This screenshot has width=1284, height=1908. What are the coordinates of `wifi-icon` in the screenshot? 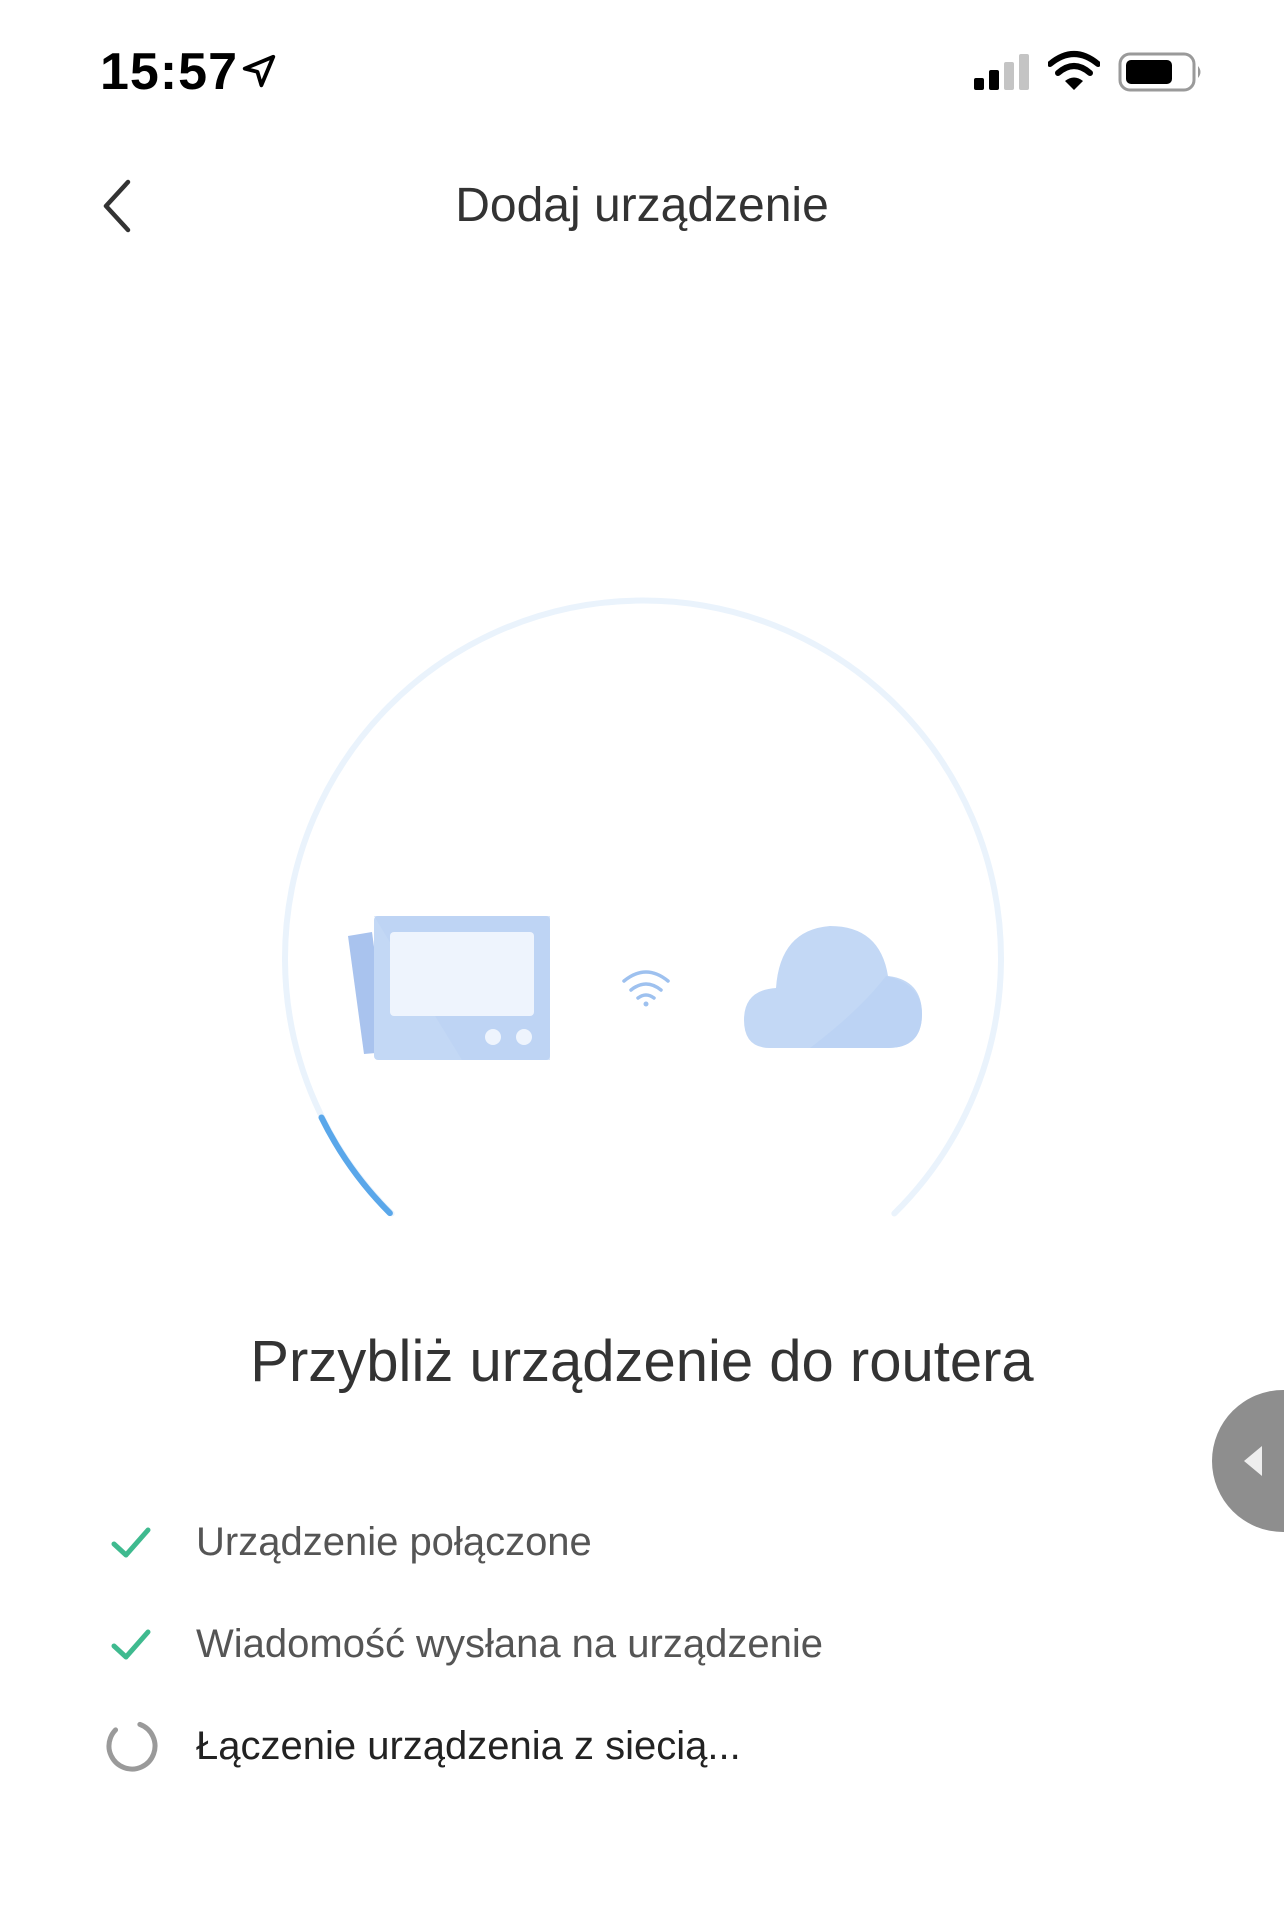 It's located at (1074, 70).